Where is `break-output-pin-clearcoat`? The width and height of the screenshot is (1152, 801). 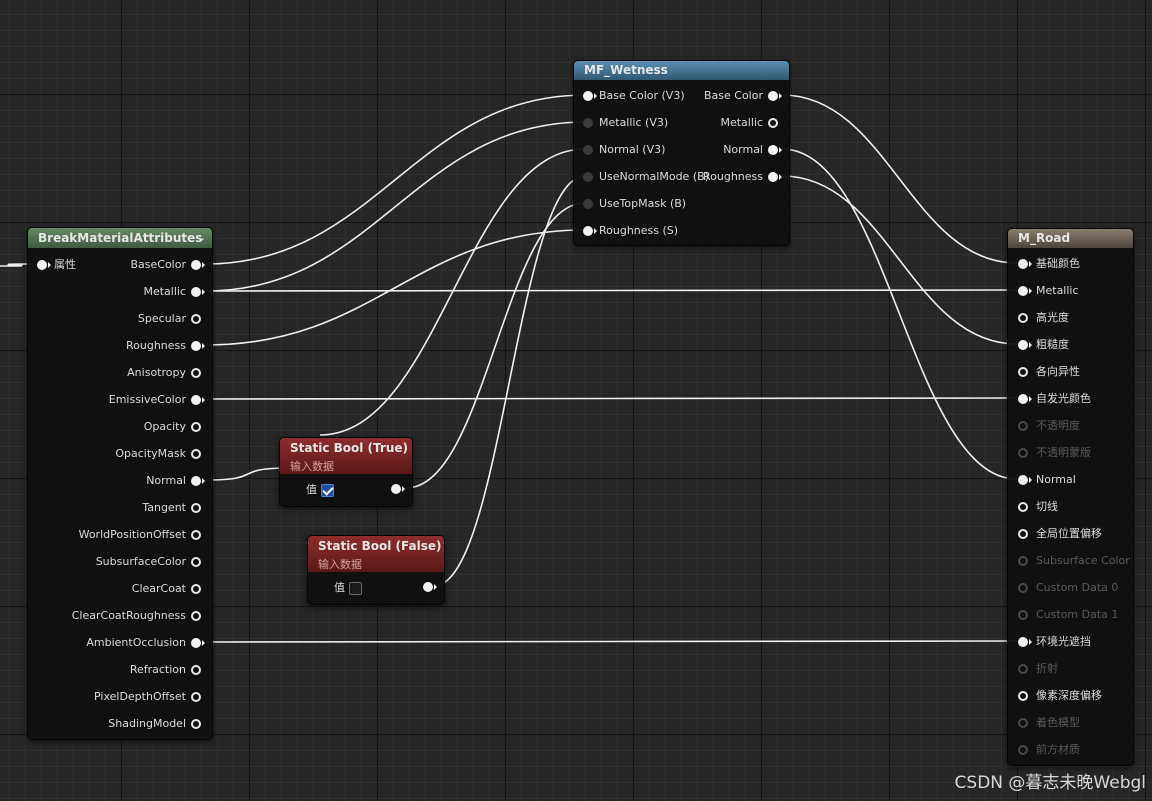
break-output-pin-clearcoat is located at coordinates (196, 589).